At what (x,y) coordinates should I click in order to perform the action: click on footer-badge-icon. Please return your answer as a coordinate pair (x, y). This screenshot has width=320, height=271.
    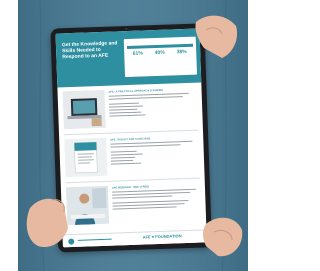
    Looking at the image, I should click on (71, 241).